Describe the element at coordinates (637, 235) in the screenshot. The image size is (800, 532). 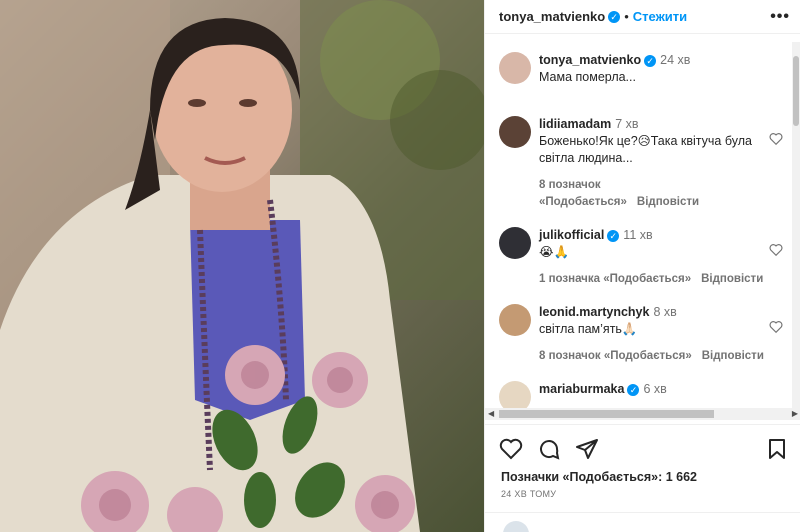
I see `comment-time: 11 хв` at that location.